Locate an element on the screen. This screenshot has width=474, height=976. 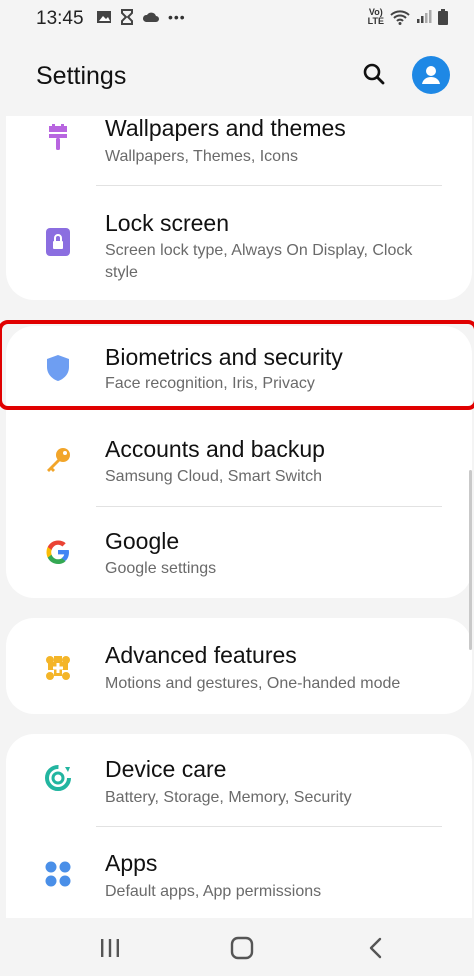
settings-item-label: Device care is located at coordinates (166, 769).